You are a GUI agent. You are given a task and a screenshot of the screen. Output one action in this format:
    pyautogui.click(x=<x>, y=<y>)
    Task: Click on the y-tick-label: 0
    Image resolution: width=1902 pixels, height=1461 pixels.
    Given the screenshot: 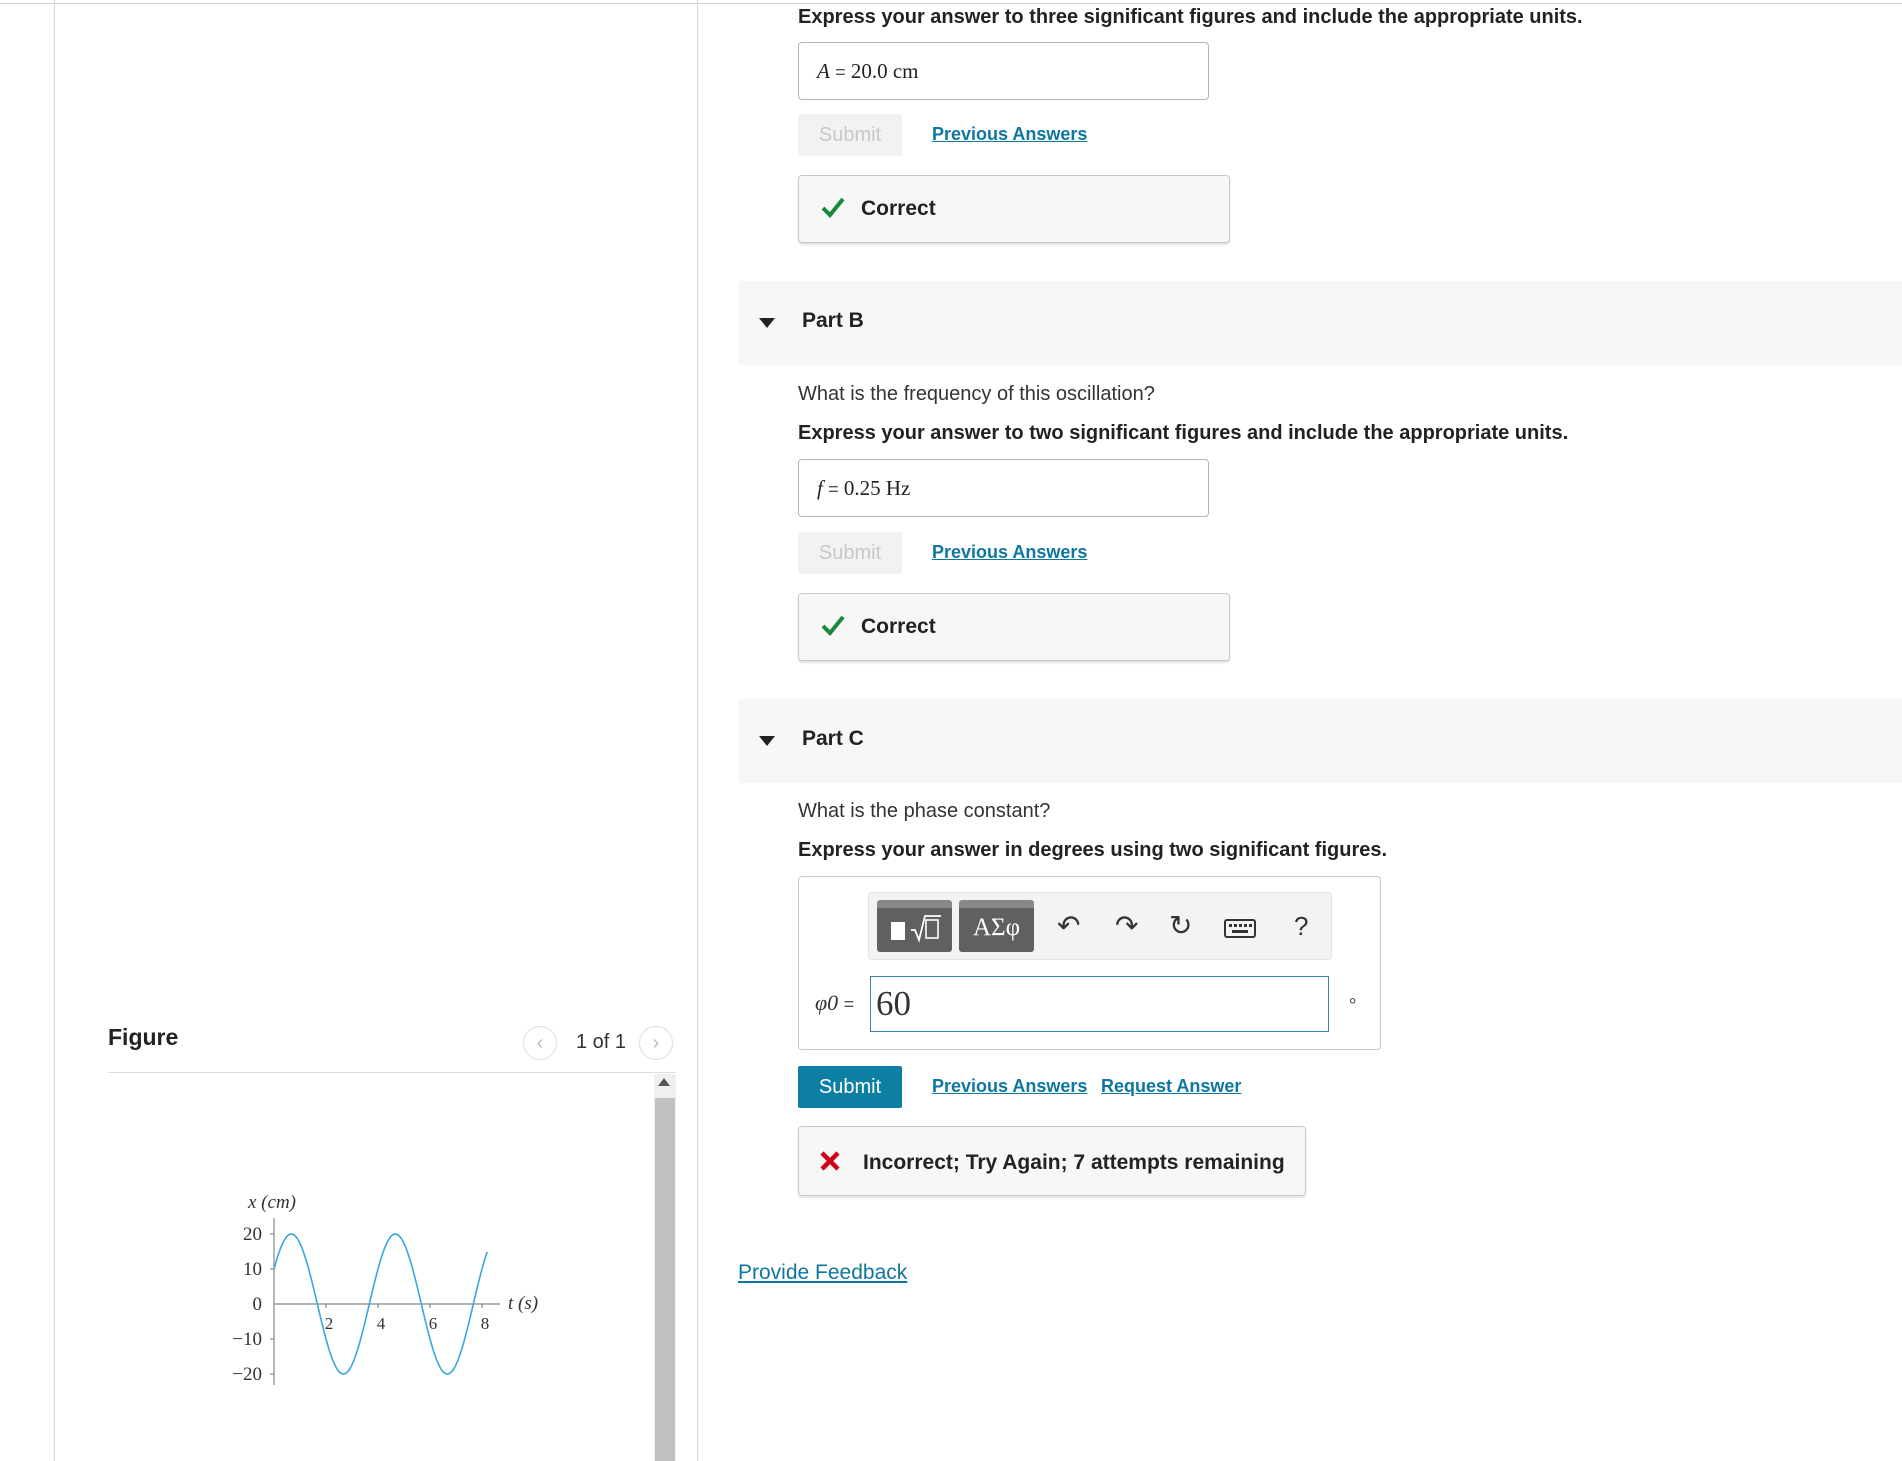 What is the action you would take?
    pyautogui.click(x=258, y=1304)
    